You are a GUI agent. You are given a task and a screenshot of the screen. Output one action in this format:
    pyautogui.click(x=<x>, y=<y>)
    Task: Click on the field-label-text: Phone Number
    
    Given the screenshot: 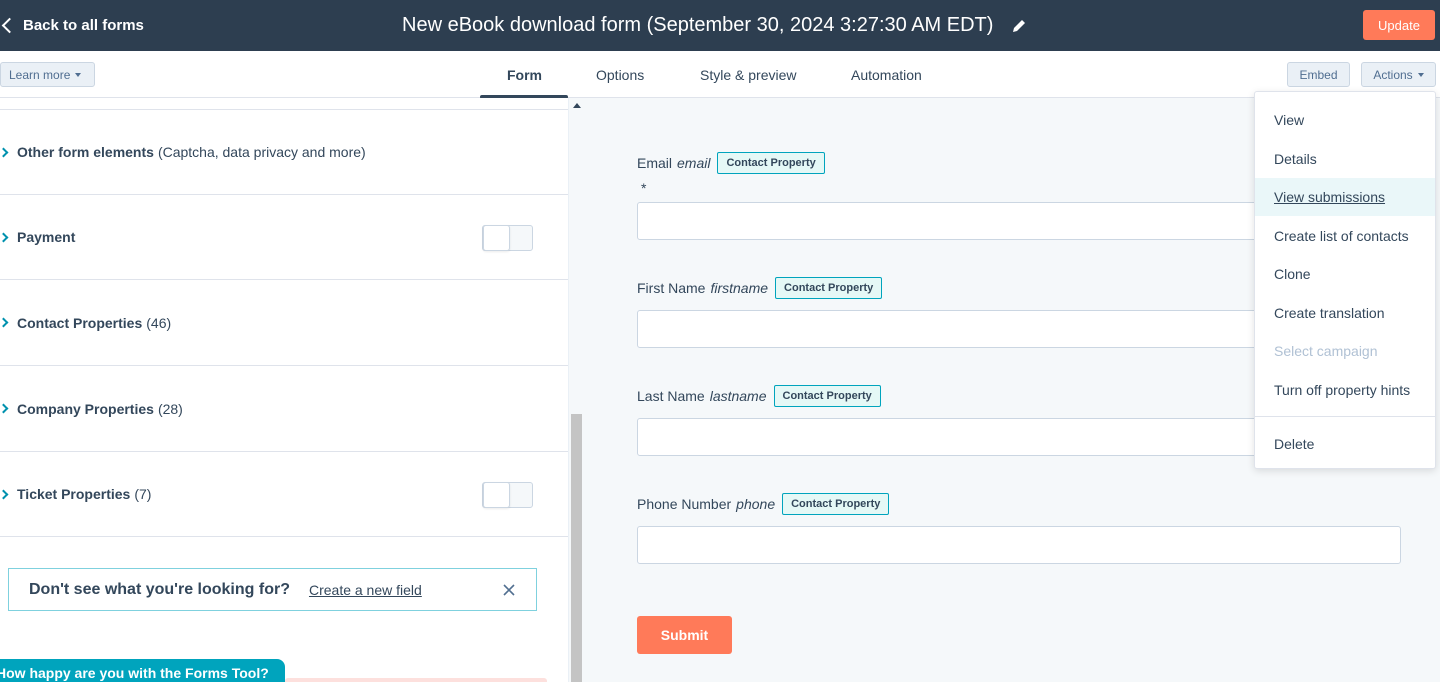 What is the action you would take?
    pyautogui.click(x=684, y=504)
    